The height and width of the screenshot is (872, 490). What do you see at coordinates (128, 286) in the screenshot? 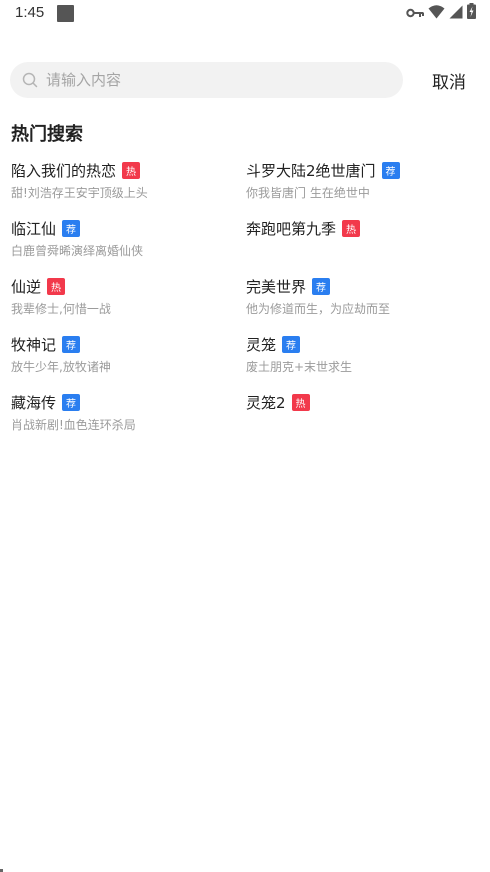
I see `hot-search-item-header: 仙逆热` at bounding box center [128, 286].